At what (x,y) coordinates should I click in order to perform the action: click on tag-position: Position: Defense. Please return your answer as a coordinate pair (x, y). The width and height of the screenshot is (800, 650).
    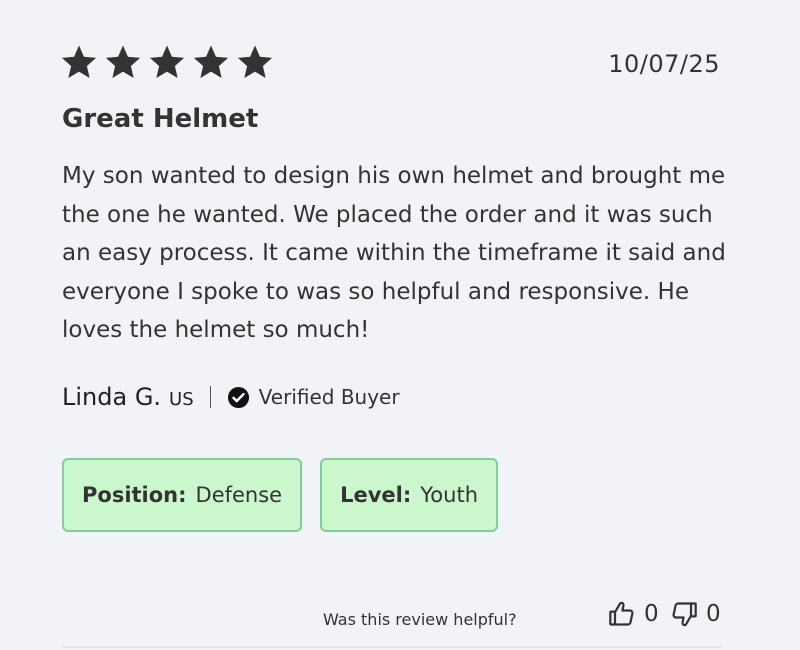
    Looking at the image, I should click on (182, 495).